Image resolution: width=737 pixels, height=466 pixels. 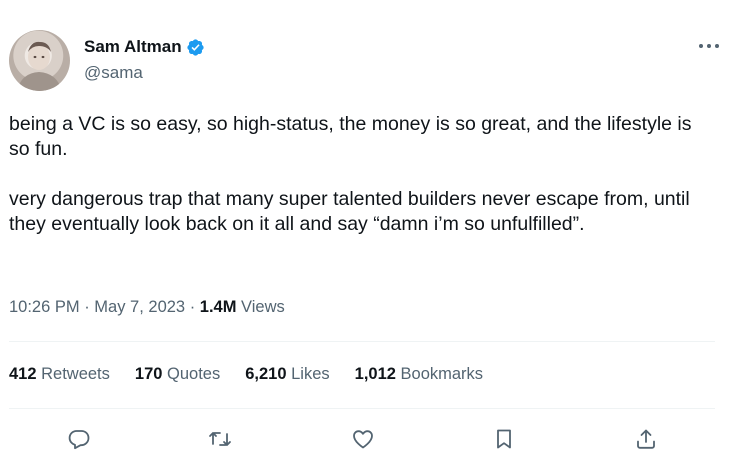 What do you see at coordinates (144, 59) in the screenshot?
I see `author-names: Sam Altman @sama` at bounding box center [144, 59].